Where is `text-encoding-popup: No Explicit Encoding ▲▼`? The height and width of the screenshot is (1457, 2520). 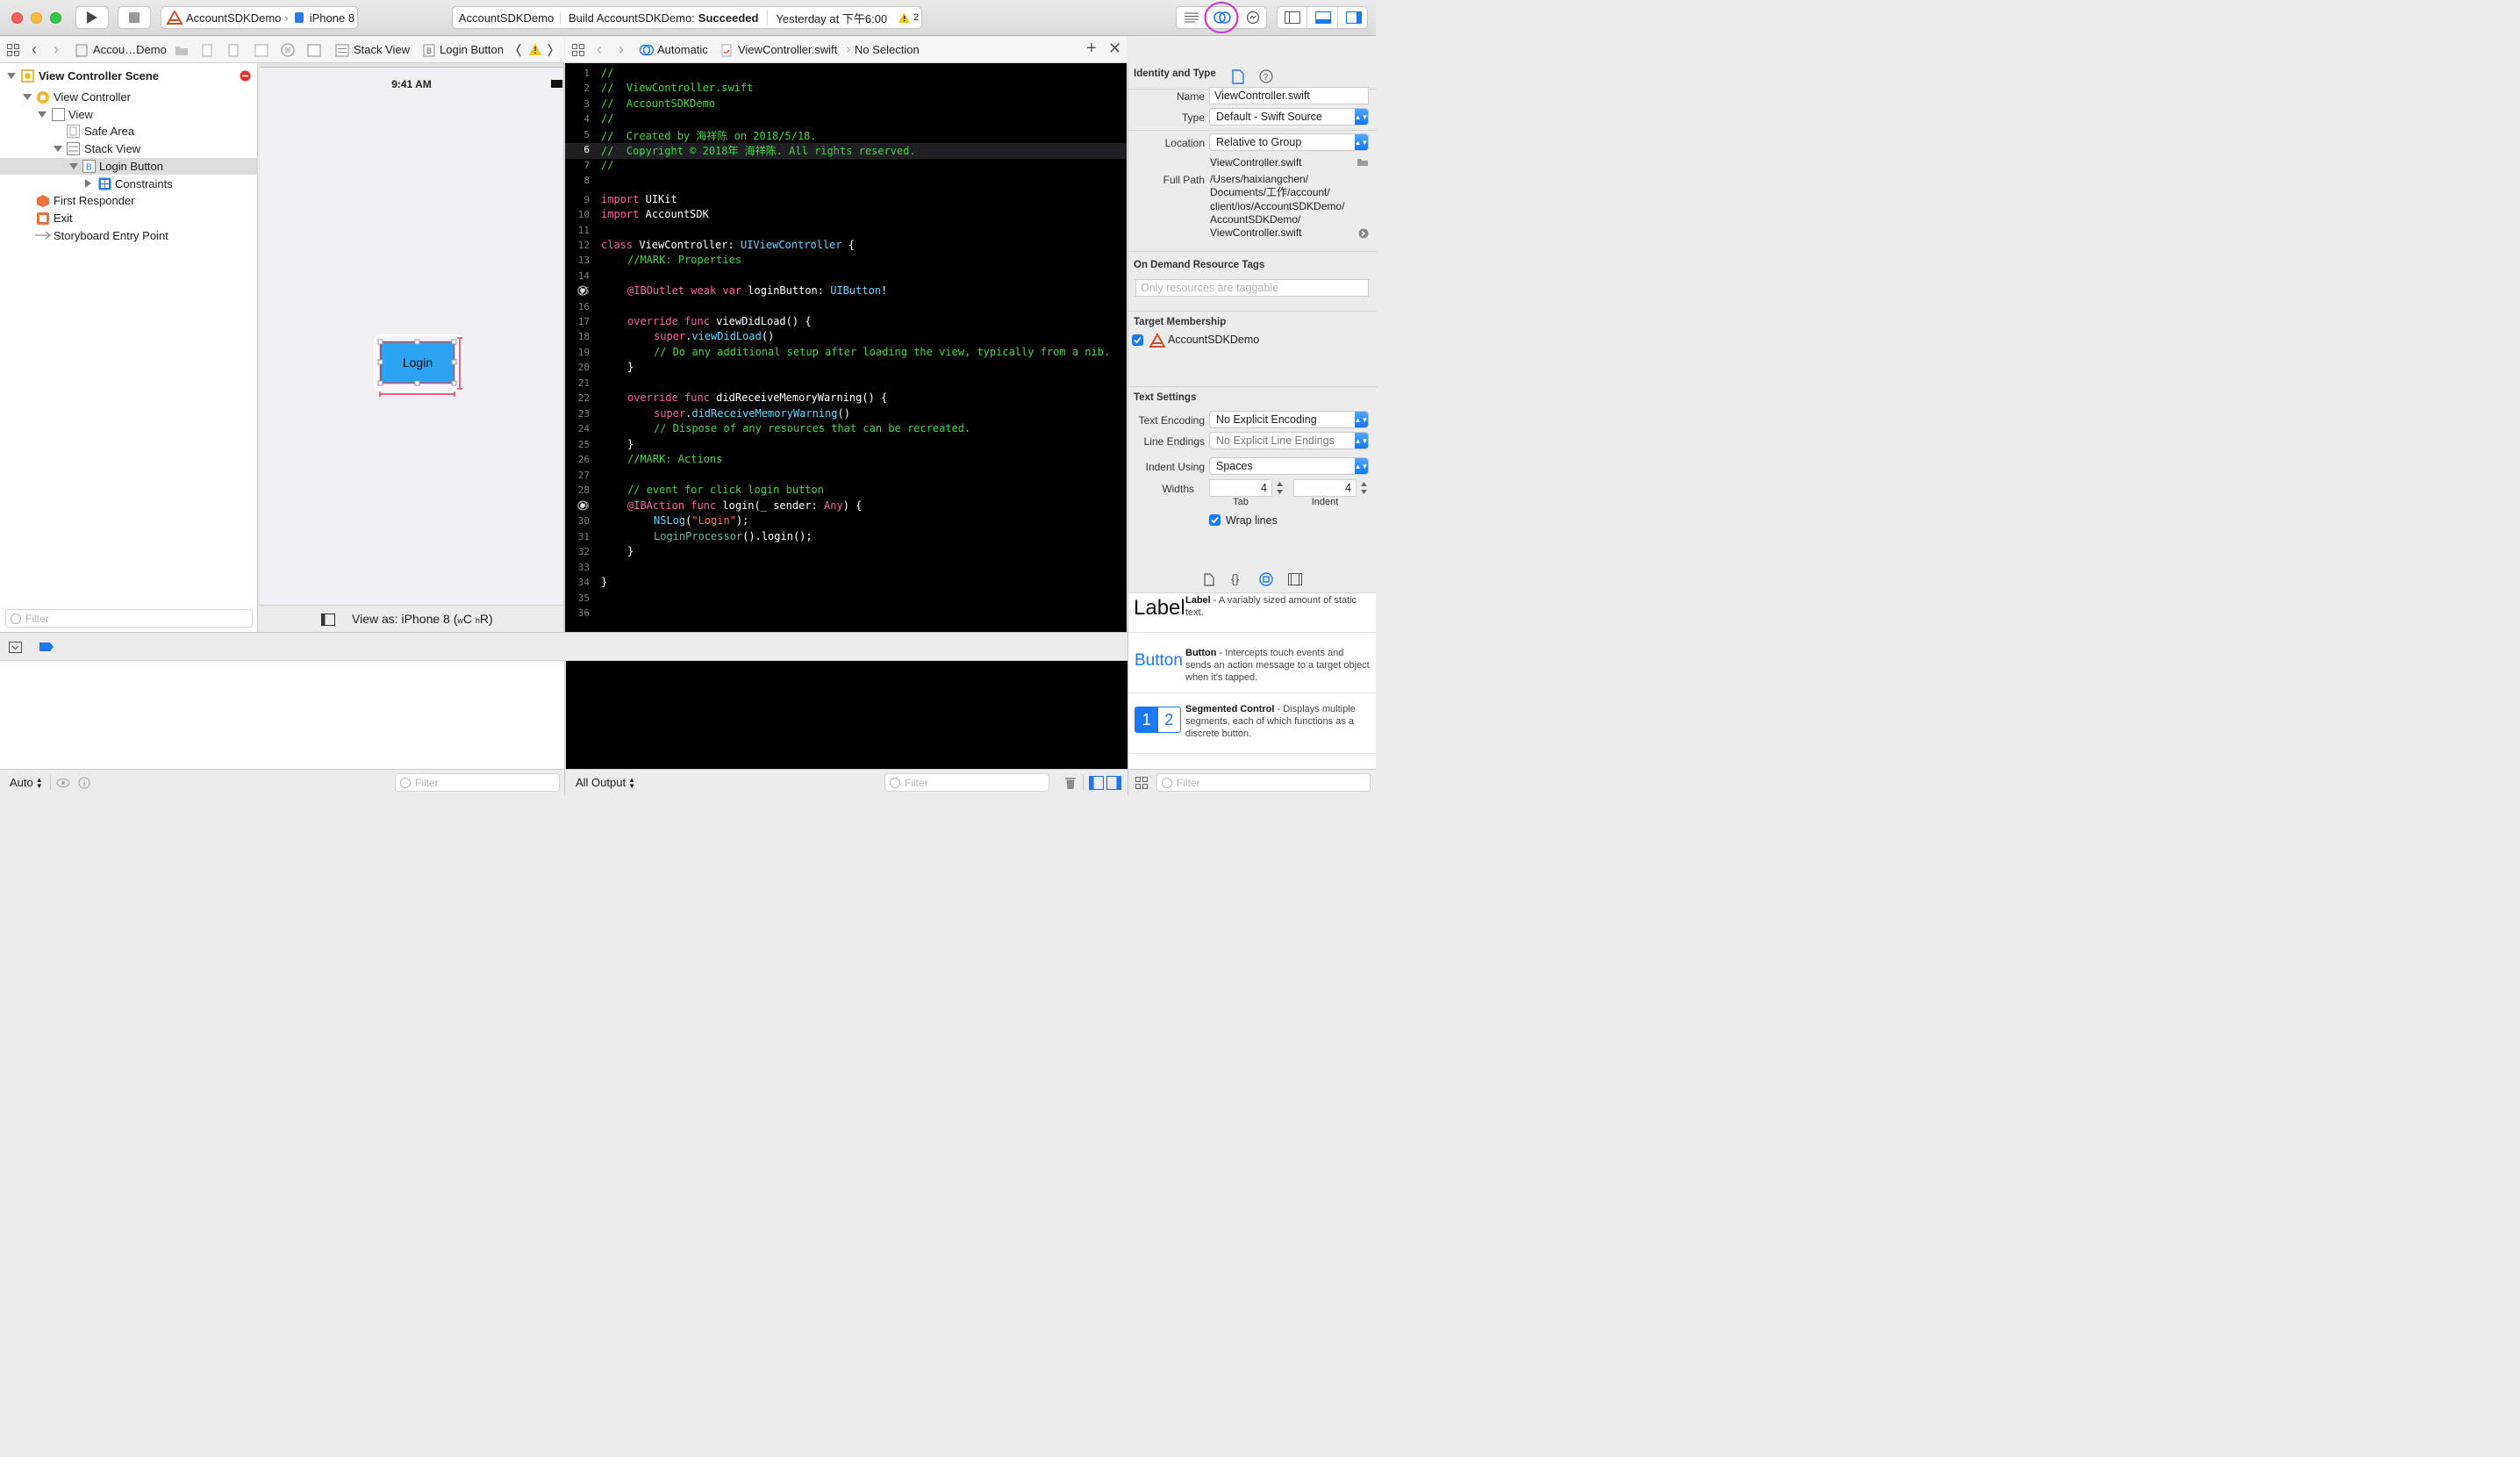
text-encoding-popup: No Explicit Encoding ▲▼ is located at coordinates (1289, 419).